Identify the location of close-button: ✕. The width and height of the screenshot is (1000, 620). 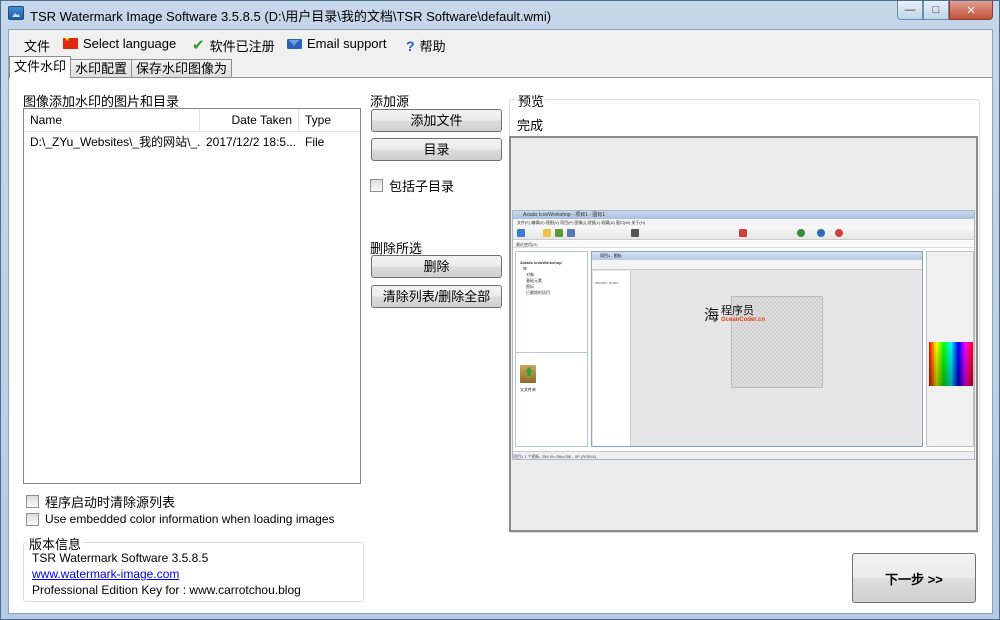
(971, 10).